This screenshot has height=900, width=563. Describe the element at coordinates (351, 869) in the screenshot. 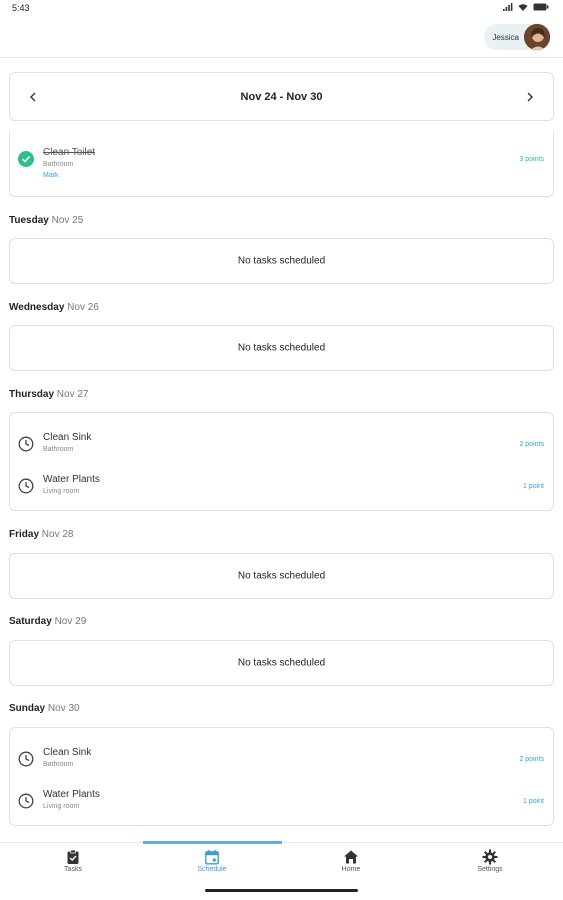

I see `nav-label: Home` at that location.